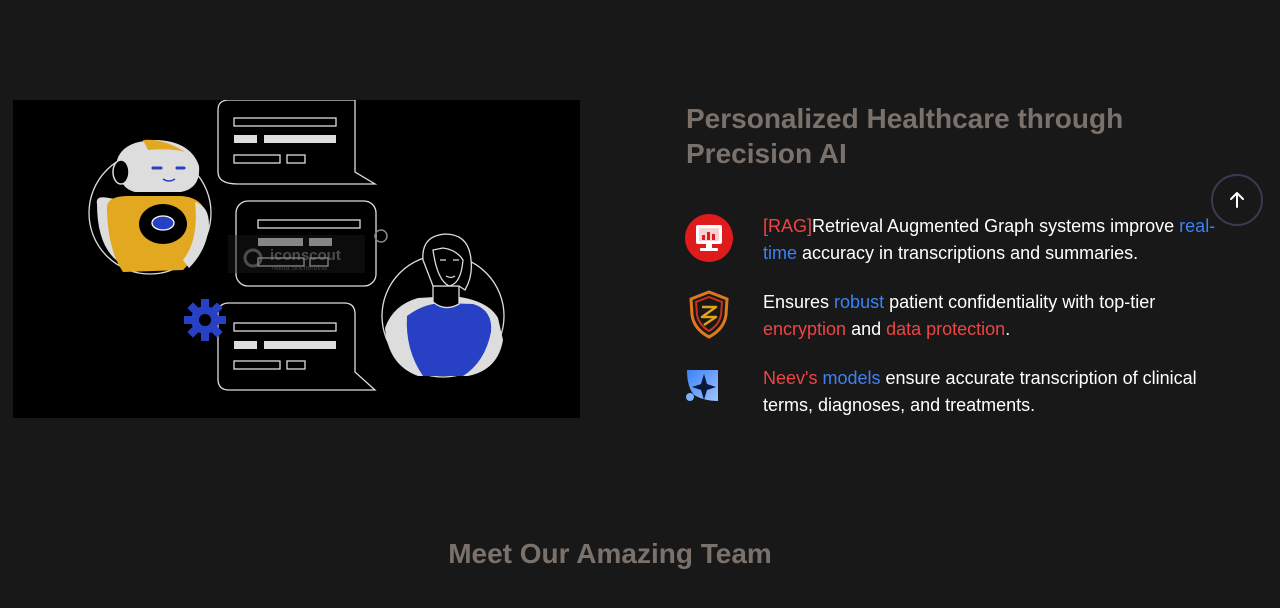 This screenshot has height=608, width=1280. Describe the element at coordinates (709, 238) in the screenshot. I see `monitor-analytics-icon` at that location.